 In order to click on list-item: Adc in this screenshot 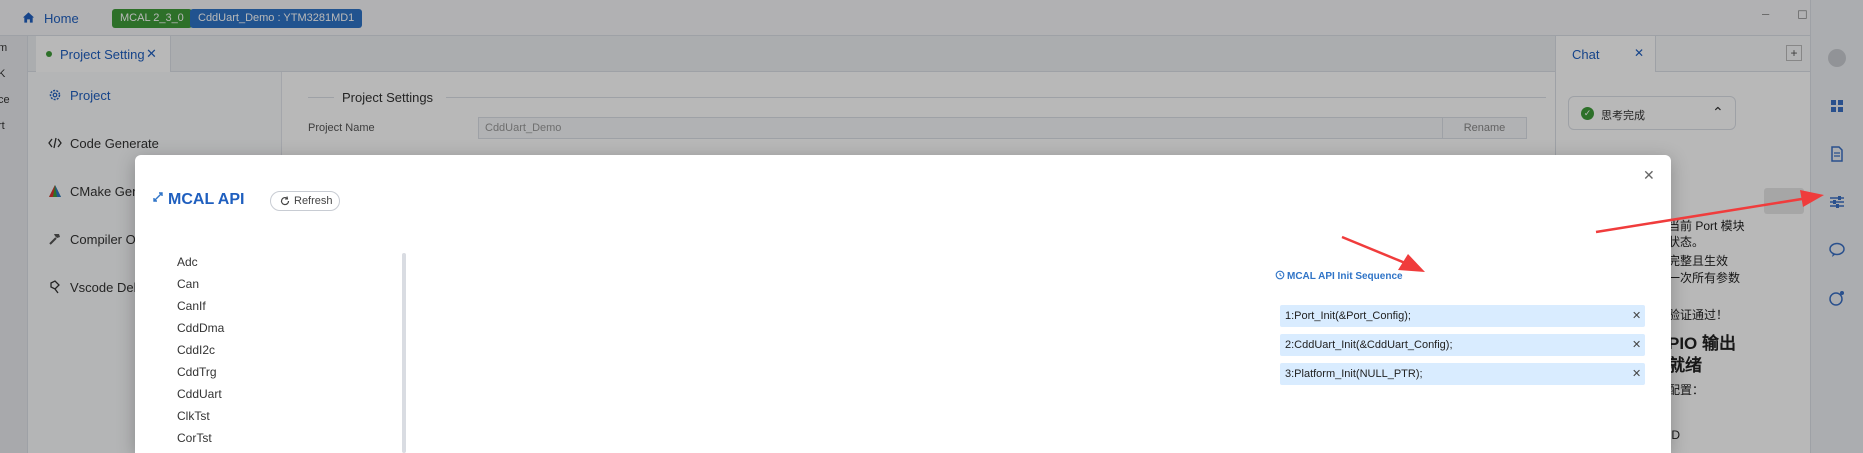, I will do `click(187, 264)`.